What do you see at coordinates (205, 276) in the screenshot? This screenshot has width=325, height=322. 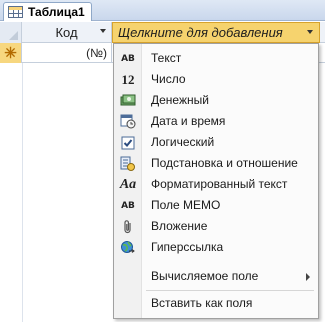 I see `menu-item-label: Вычисляемое поле` at bounding box center [205, 276].